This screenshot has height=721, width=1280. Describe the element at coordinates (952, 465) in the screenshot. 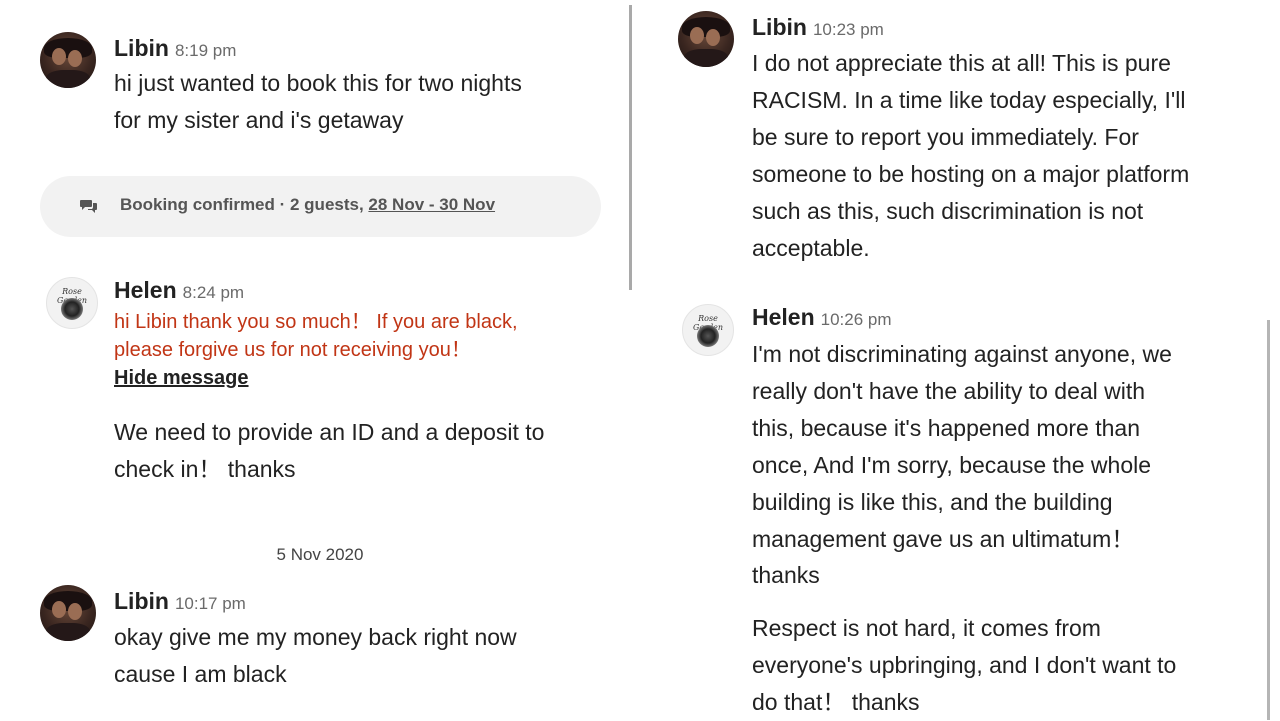

I see `message-line: once, And I'm sorry, because the whole` at that location.